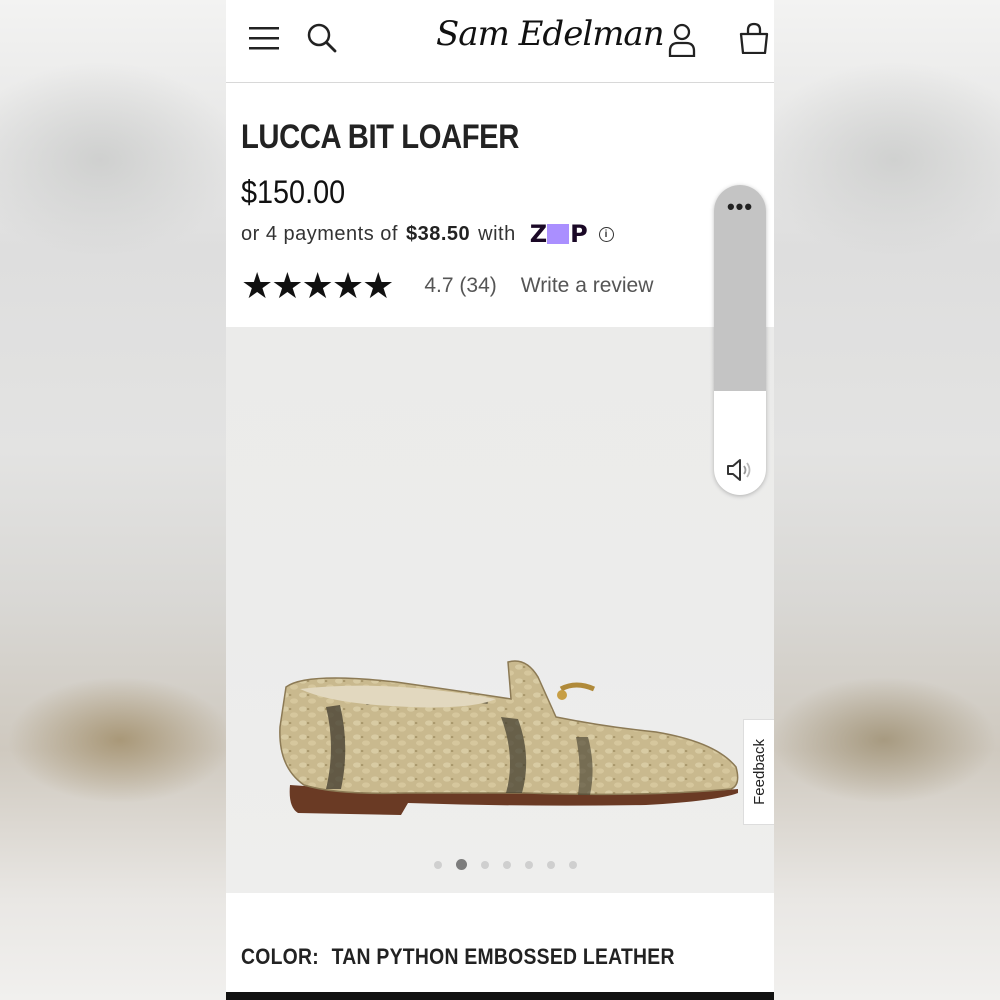 The height and width of the screenshot is (1000, 1000). Describe the element at coordinates (740, 207) in the screenshot. I see `more-options-button: •••` at that location.